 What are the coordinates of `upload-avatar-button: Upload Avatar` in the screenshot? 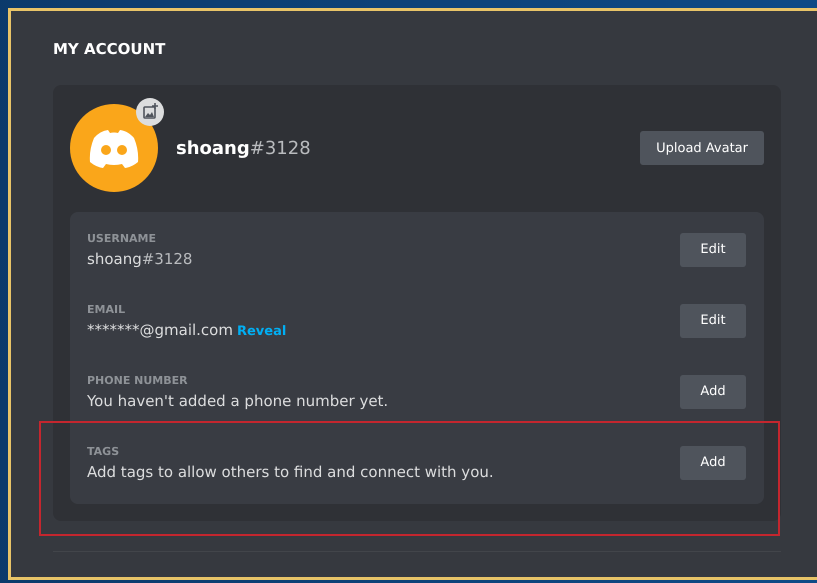 It's located at (702, 148).